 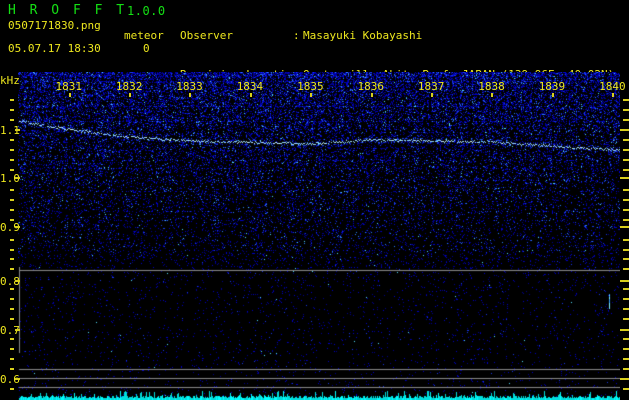 I want to click on freq-tick-label: 0.9, so click(x=10, y=227).